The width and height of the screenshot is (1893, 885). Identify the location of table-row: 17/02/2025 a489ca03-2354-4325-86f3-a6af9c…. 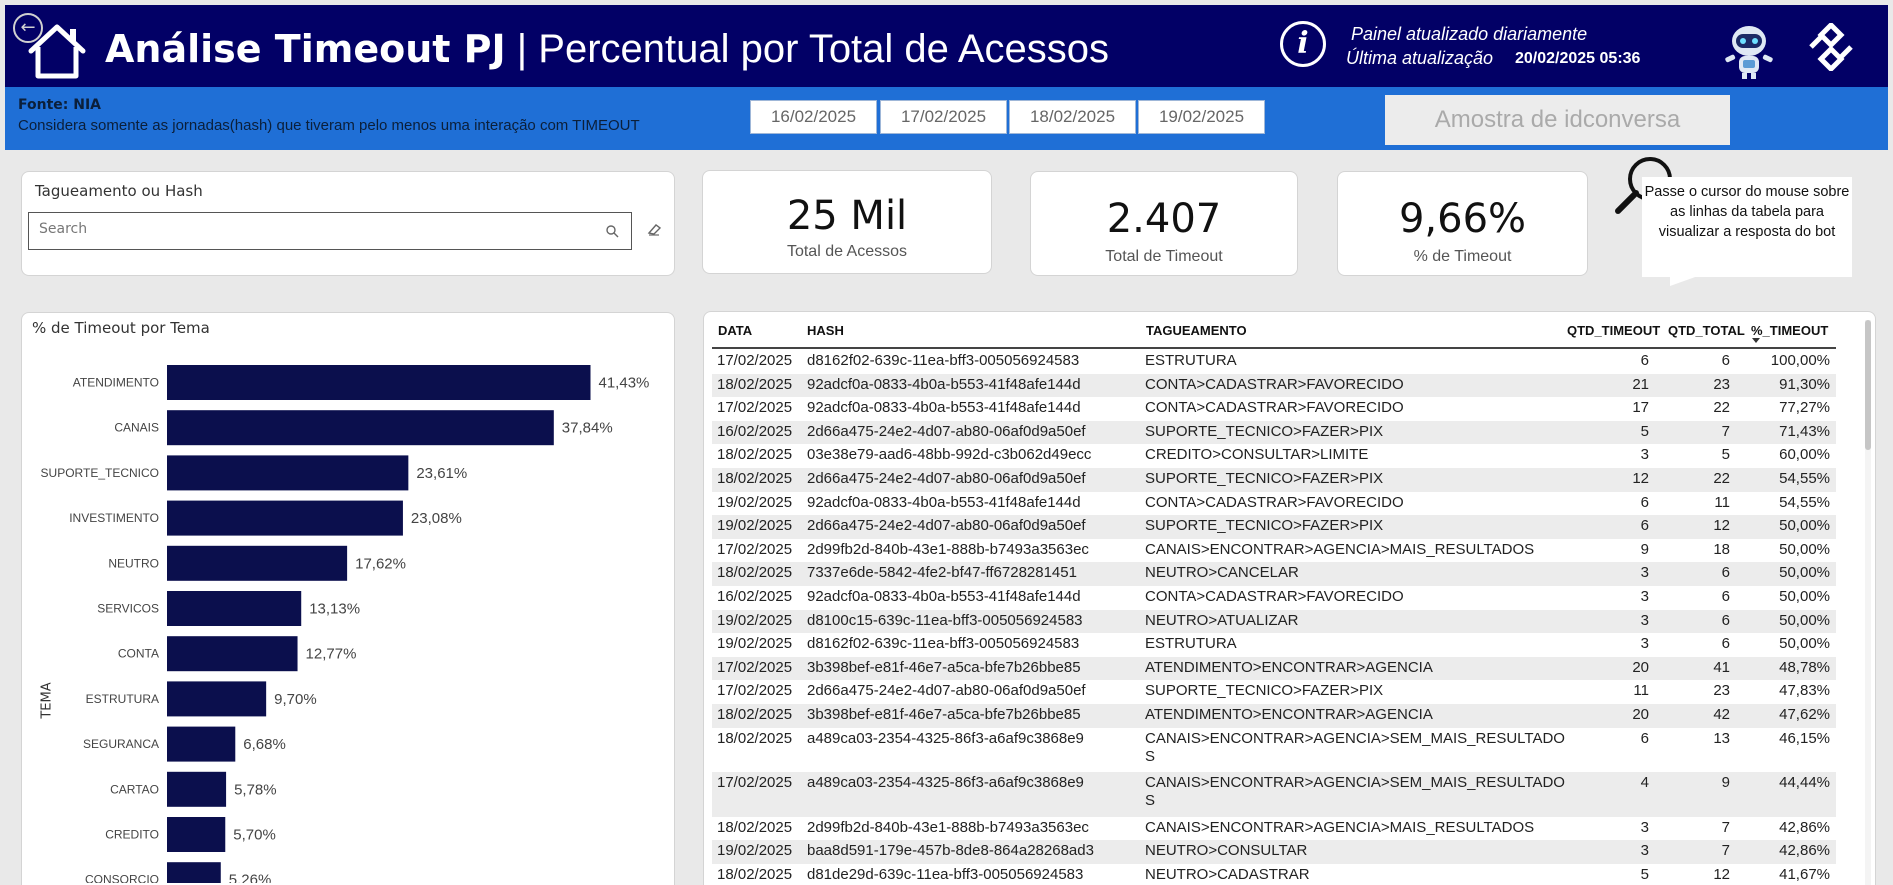
(1274, 794).